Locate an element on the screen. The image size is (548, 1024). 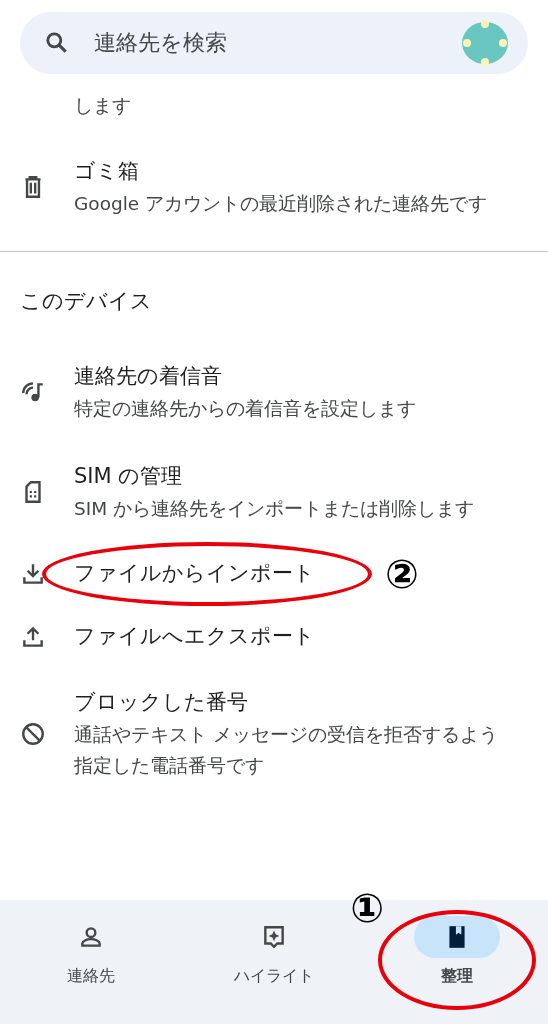
item-title: ファイルへエクスポート is located at coordinates (194, 636).